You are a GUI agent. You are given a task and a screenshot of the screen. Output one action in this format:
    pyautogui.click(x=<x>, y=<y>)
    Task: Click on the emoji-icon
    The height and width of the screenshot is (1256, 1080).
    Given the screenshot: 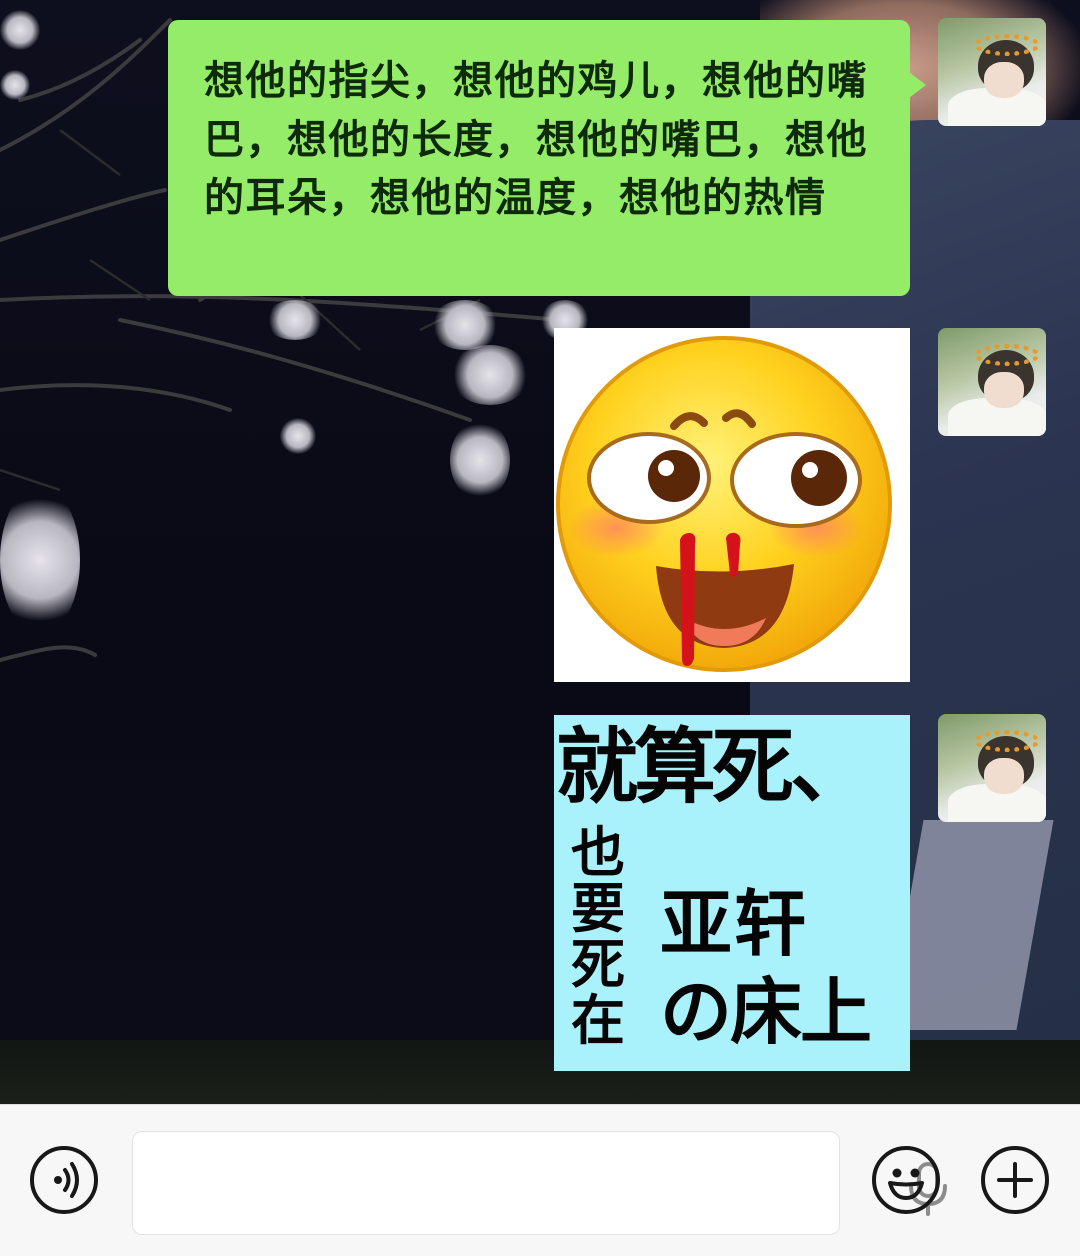 What is the action you would take?
    pyautogui.click(x=906, y=1184)
    